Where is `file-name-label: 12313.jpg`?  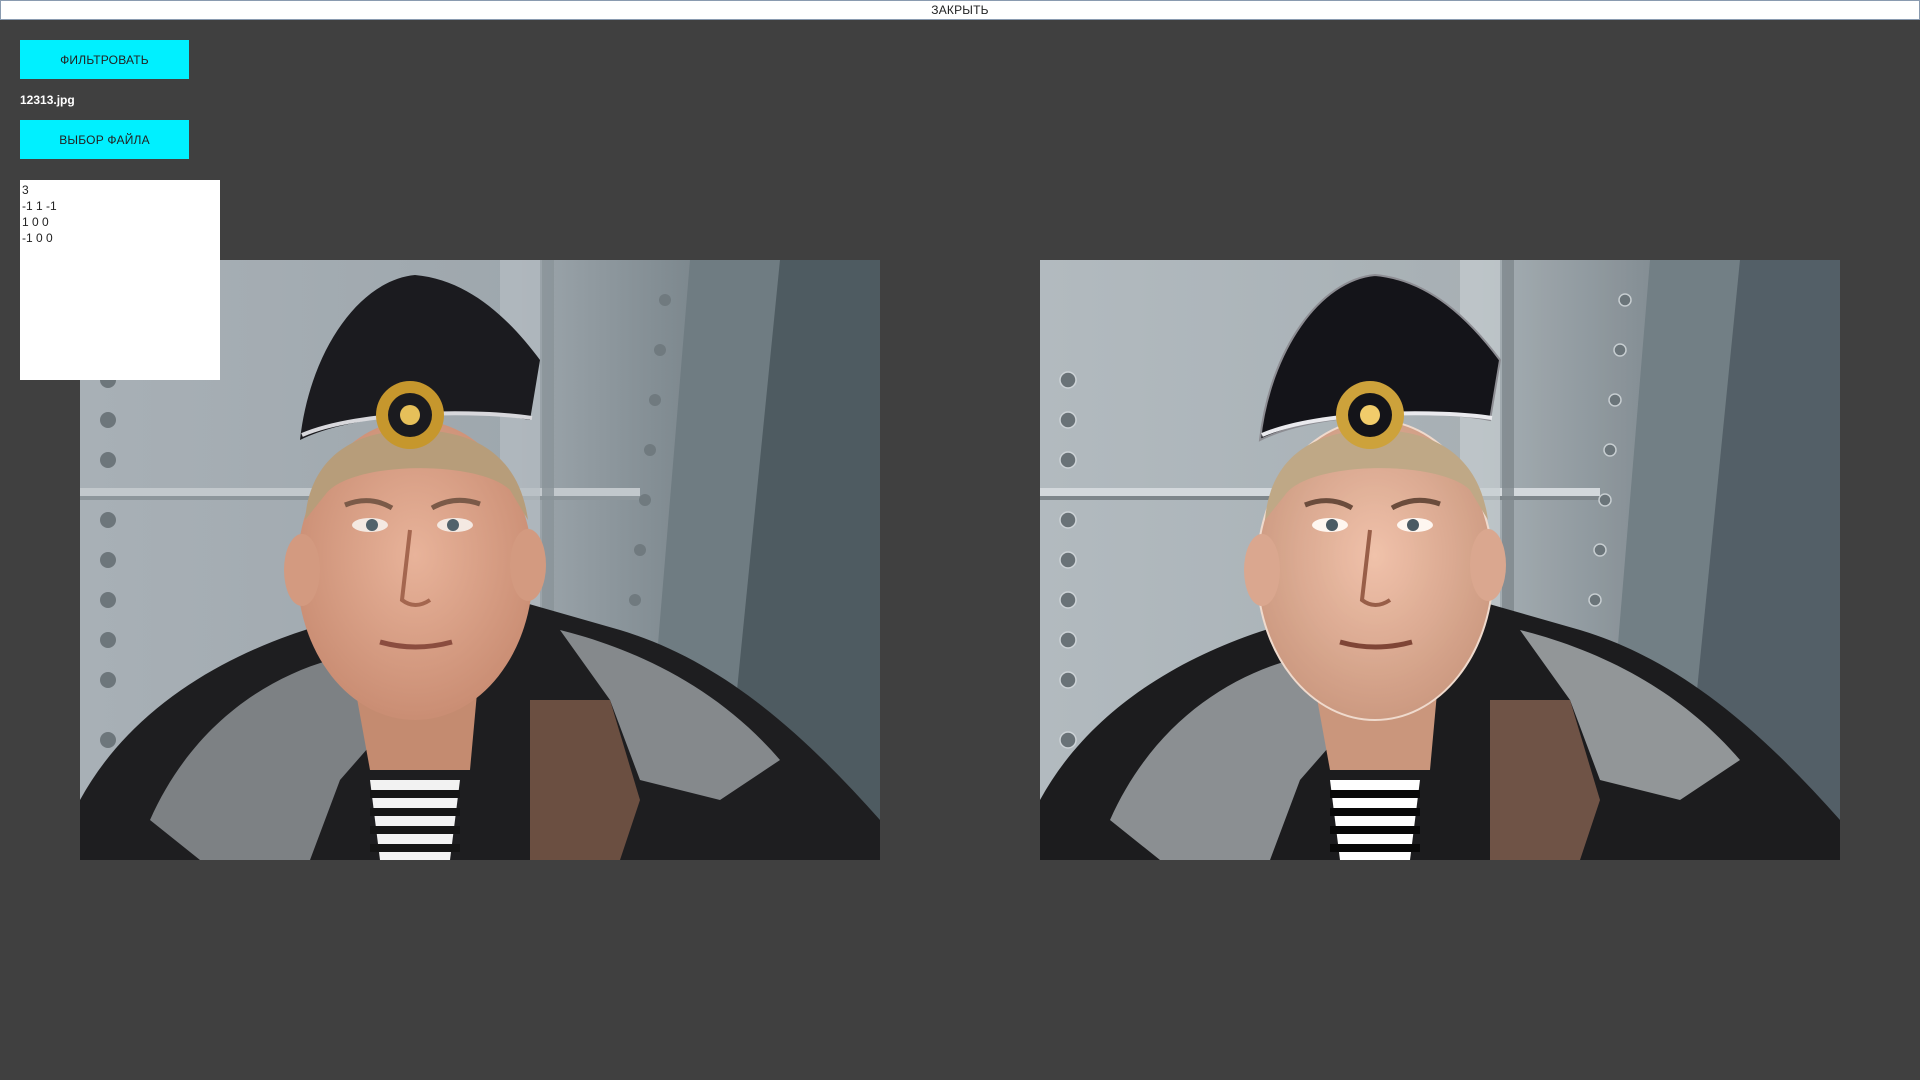
file-name-label: 12313.jpg is located at coordinates (47, 100).